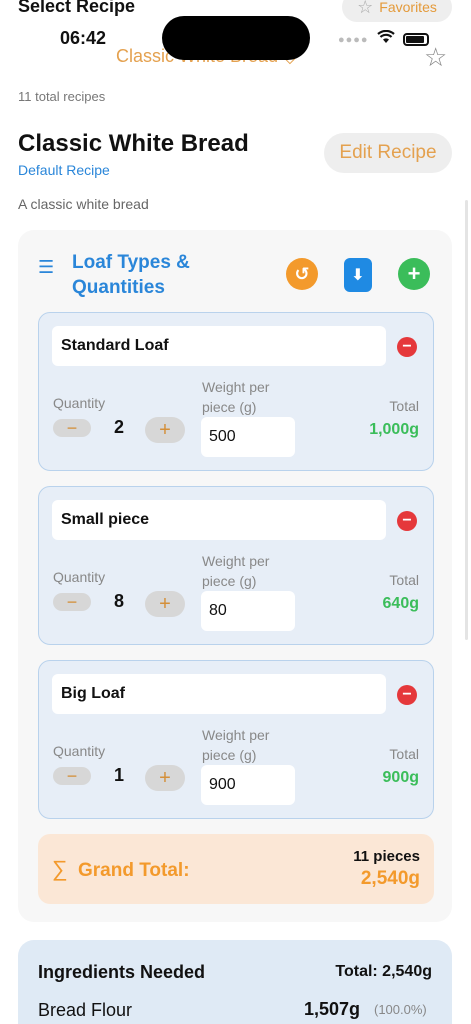 The width and height of the screenshot is (471, 1024). I want to click on loaf-name-field: Big Loaf, so click(219, 694).